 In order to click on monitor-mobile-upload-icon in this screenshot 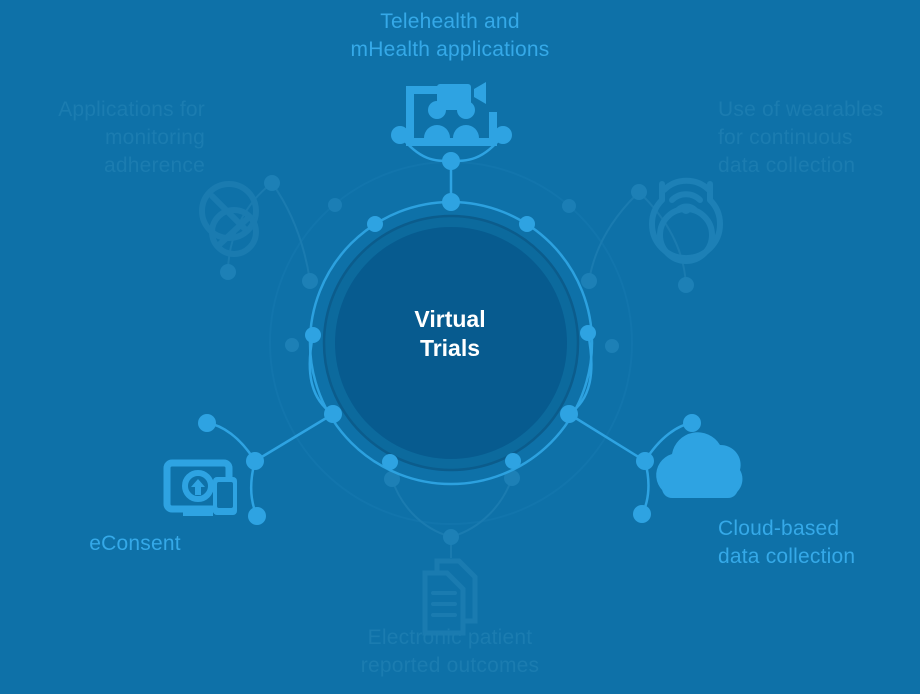, I will do `click(200, 487)`.